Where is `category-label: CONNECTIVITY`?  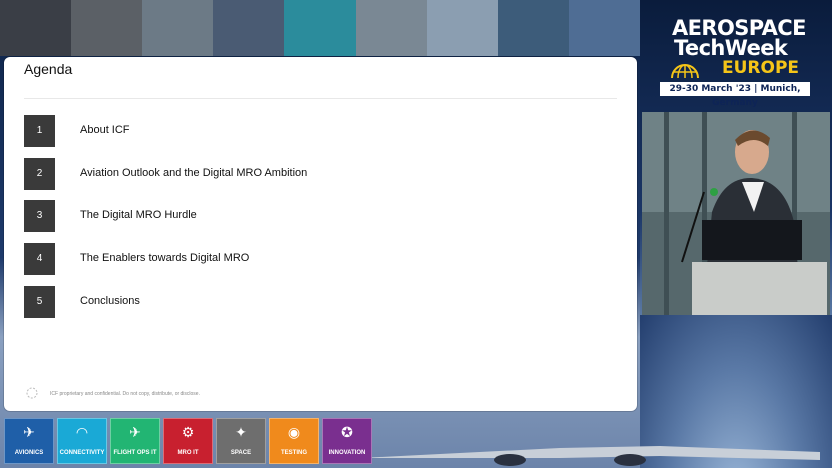
category-label: CONNECTIVITY is located at coordinates (82, 453).